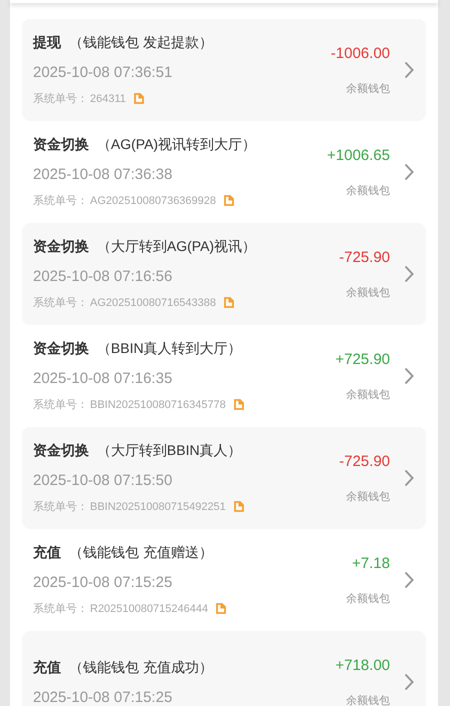  Describe the element at coordinates (224, 70) in the screenshot. I see `record-item: 提现 （钱能钱包 发起提款） 2025-10-08 07:36:51 系统单号： 264311 -1006.00 余额钱包` at that location.